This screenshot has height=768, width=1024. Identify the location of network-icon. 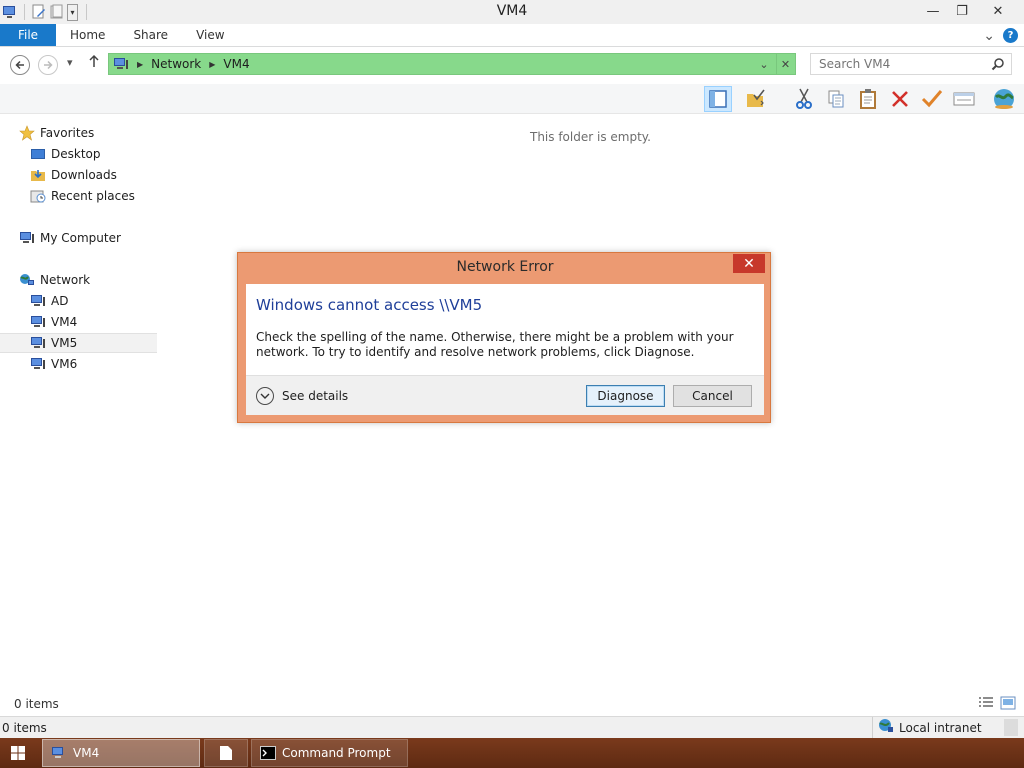
(121, 64).